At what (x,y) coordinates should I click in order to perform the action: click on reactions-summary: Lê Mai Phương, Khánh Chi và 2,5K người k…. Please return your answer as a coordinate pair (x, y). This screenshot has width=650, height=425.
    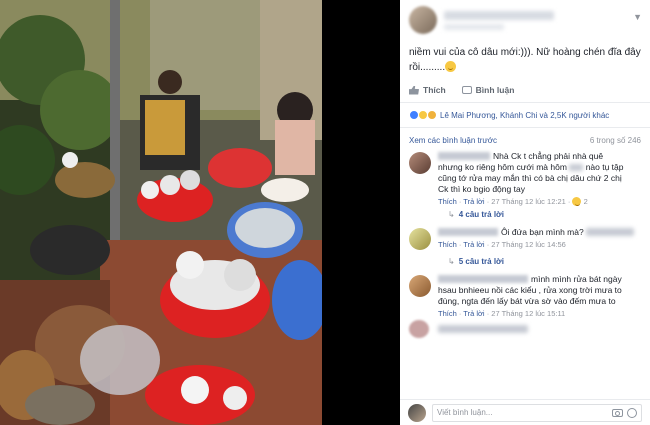
    Looking at the image, I should click on (525, 115).